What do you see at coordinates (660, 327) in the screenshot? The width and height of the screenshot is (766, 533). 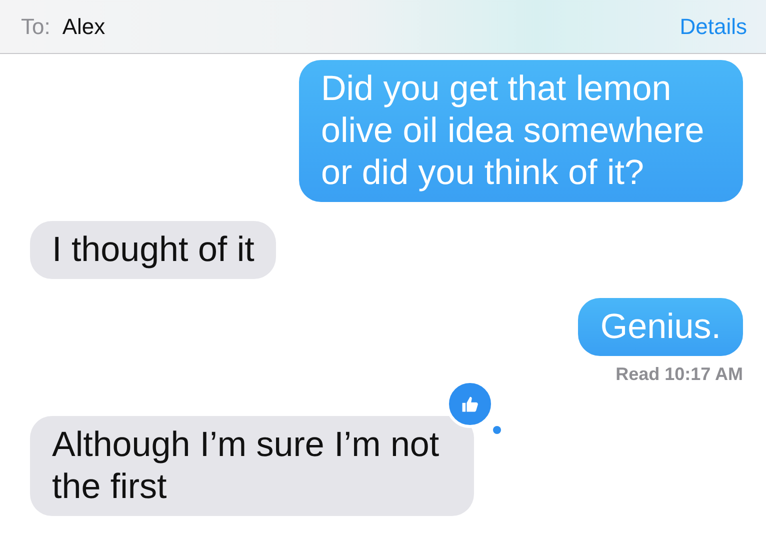 I see `sent-message-bubble: Genius.` at bounding box center [660, 327].